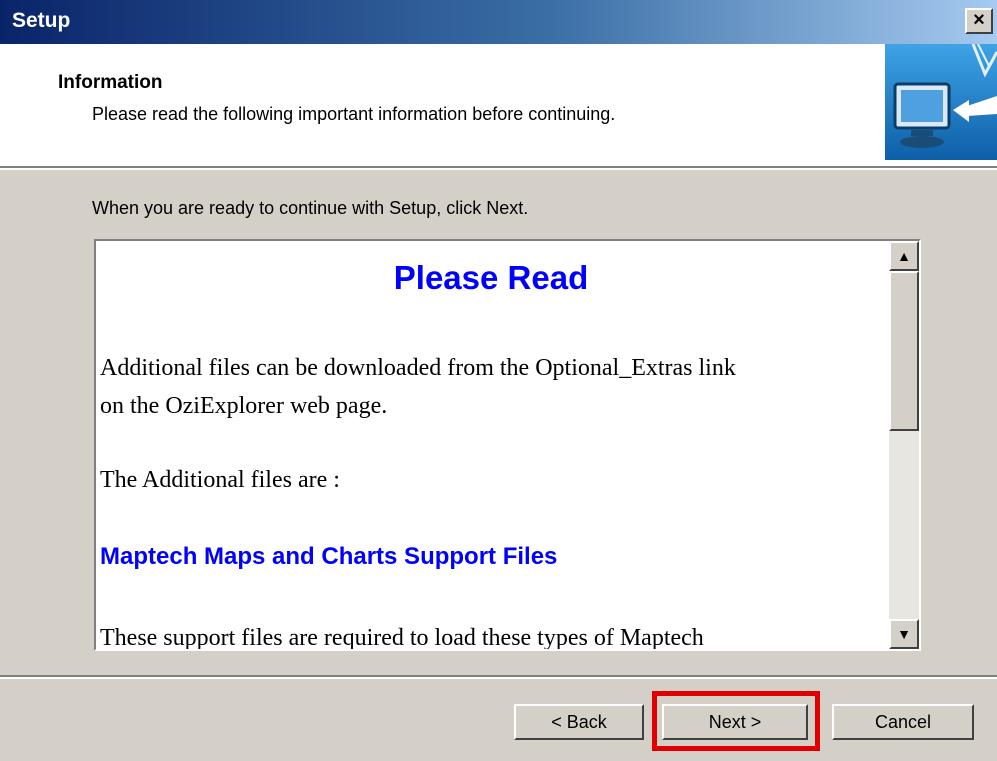 The image size is (997, 761). What do you see at coordinates (220, 480) in the screenshot?
I see `memo-paragraph-2: The Additional files are :` at bounding box center [220, 480].